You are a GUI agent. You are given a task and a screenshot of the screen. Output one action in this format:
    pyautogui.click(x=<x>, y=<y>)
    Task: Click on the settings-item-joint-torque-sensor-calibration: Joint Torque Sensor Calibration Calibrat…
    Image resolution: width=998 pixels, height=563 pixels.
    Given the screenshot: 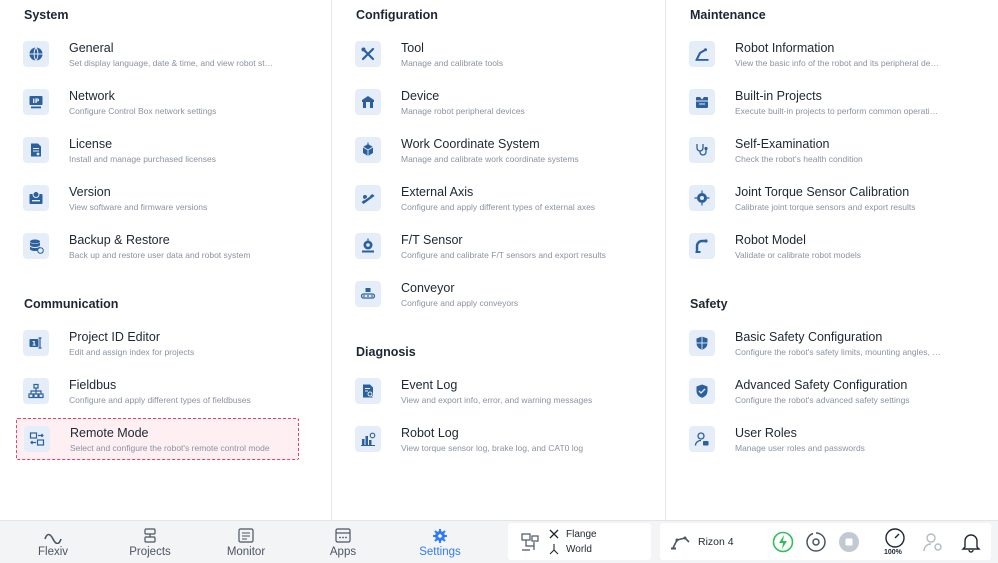 What is the action you would take?
    pyautogui.click(x=823, y=198)
    